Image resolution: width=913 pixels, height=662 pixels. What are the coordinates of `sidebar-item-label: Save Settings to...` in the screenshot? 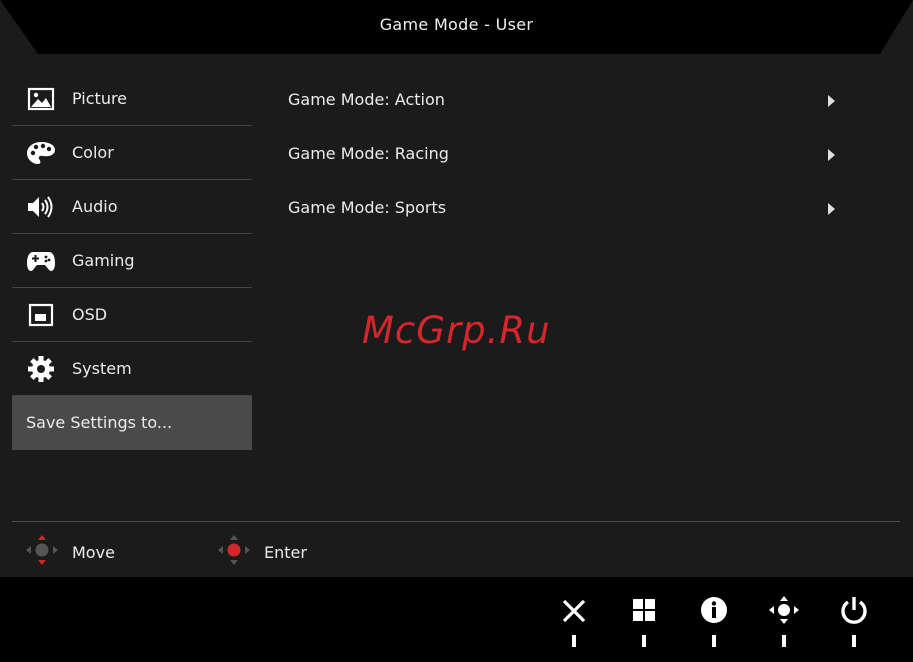 It's located at (99, 422).